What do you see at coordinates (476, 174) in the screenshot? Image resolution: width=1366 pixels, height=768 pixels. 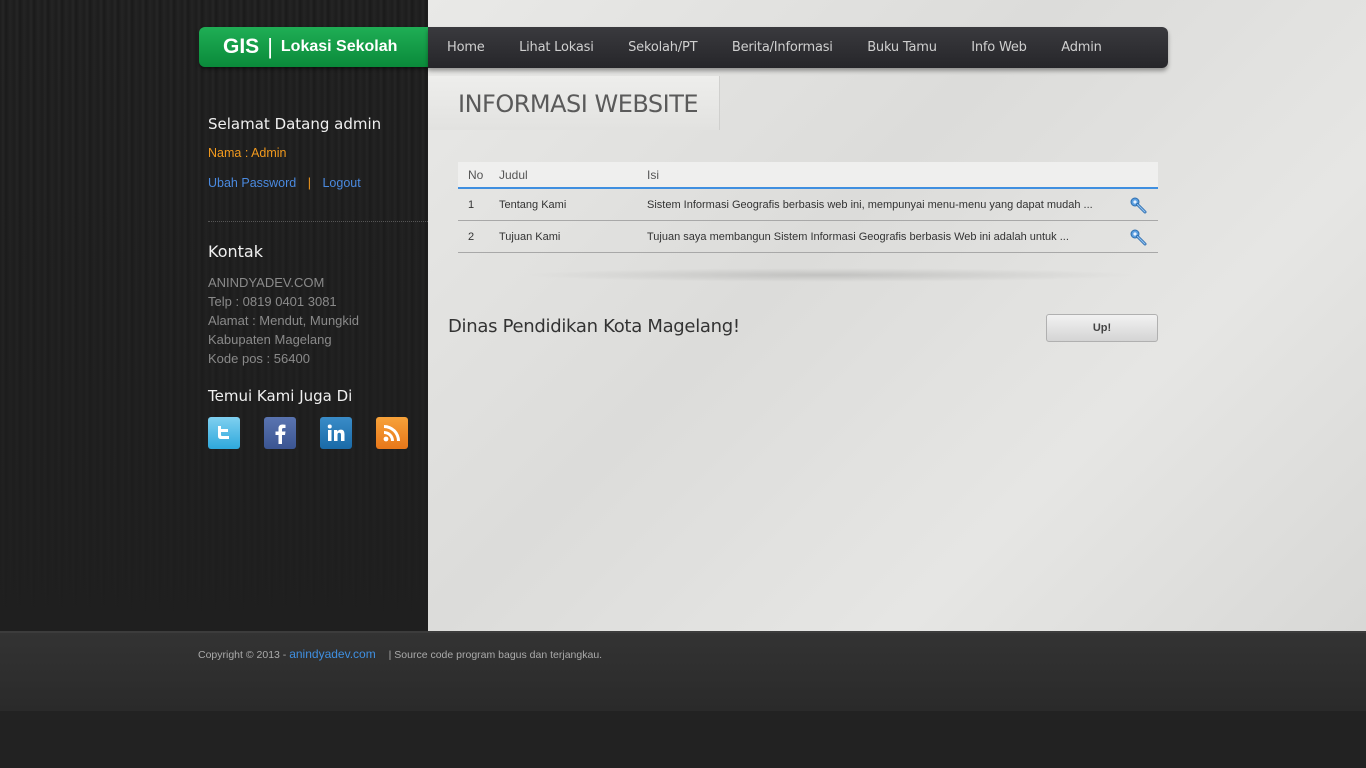 I see `header-no: No` at bounding box center [476, 174].